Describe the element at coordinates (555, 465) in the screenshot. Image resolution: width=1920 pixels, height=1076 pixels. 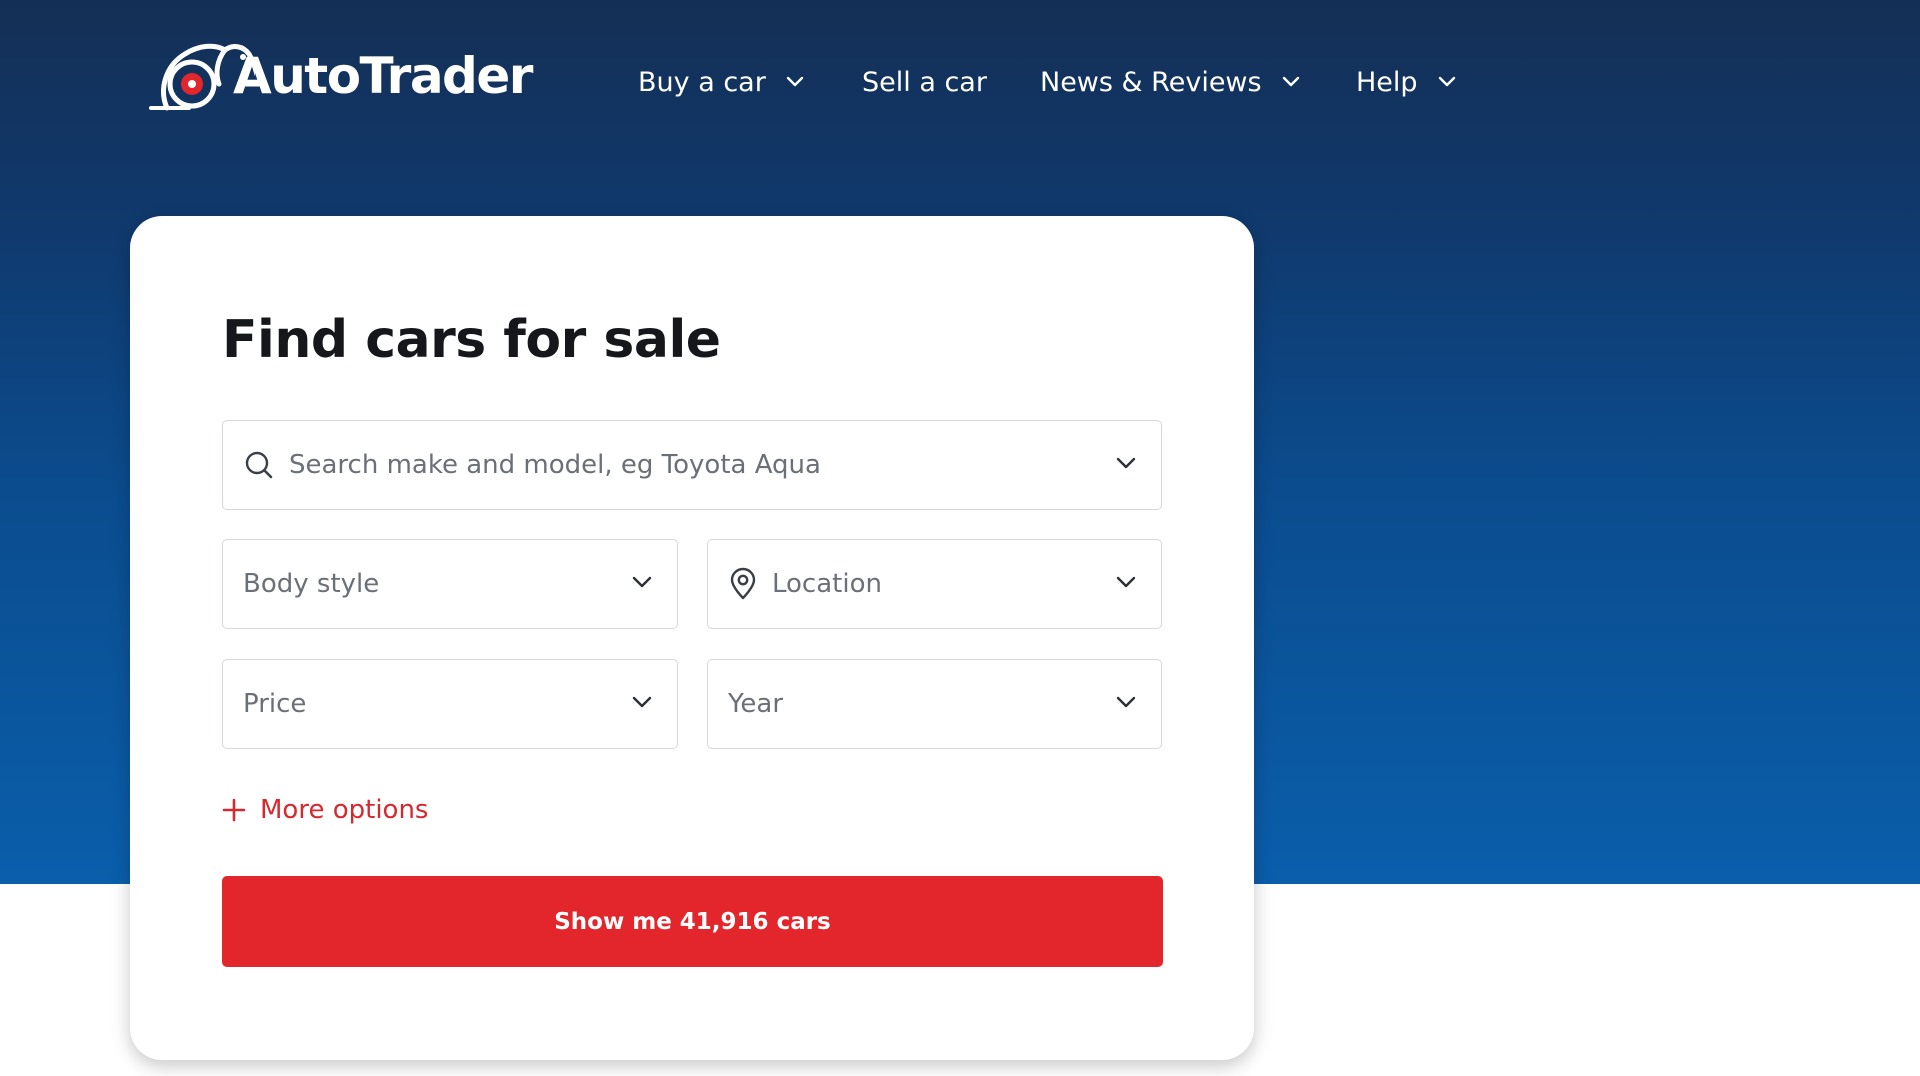
I see `make-model-placeholder: Search make and model, eg Toyota Aqua` at that location.